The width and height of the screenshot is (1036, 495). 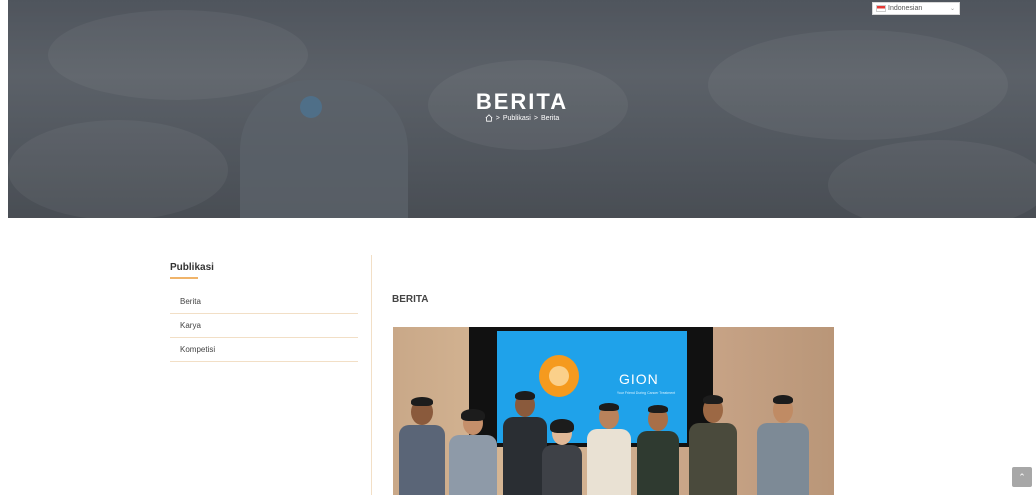 I want to click on sidebar-menu: Berita Karya Kompetisi, so click(x=264, y=326).